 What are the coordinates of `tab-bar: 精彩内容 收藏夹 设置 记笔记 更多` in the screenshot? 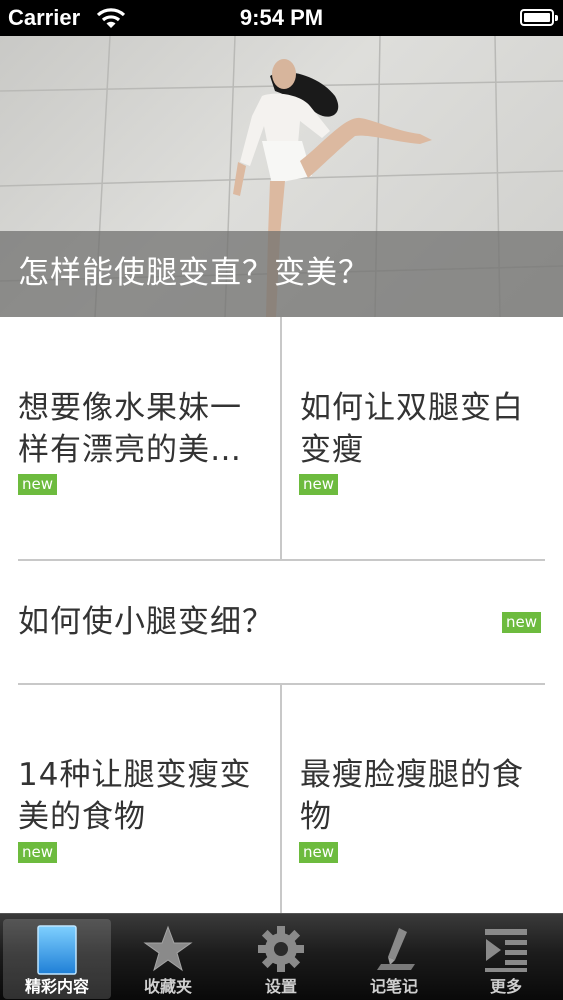 It's located at (281, 956).